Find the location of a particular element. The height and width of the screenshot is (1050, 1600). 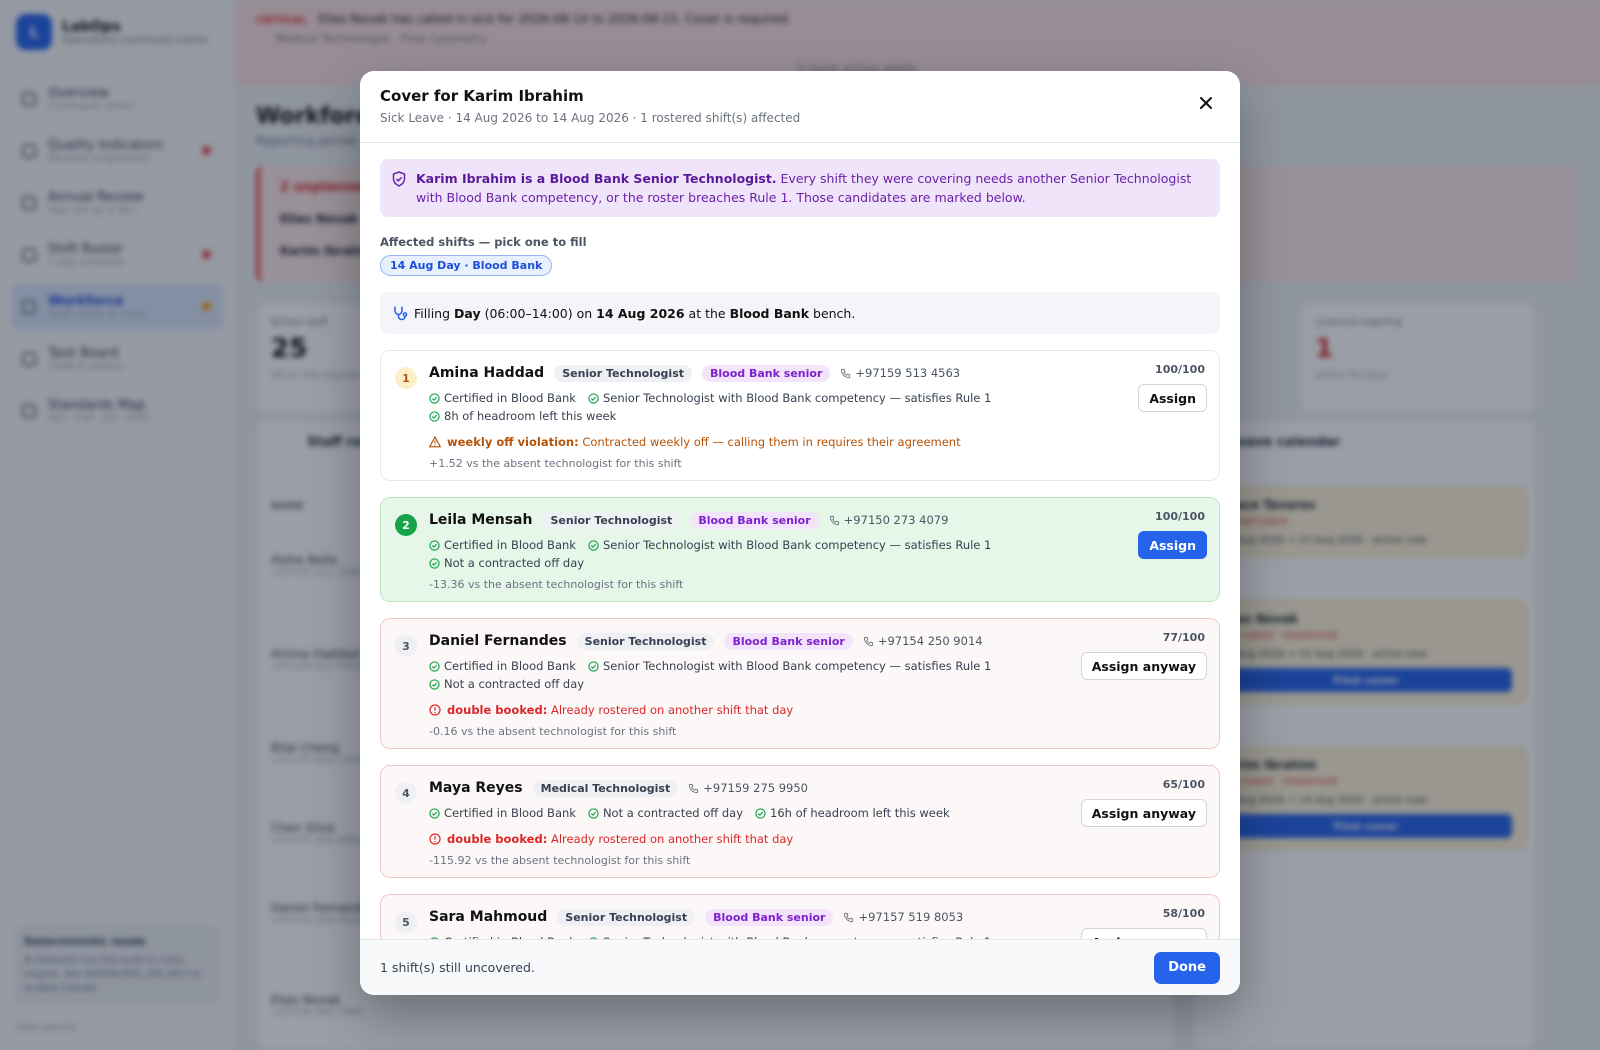

candidate-phone: +97157 519 8053 is located at coordinates (903, 917).